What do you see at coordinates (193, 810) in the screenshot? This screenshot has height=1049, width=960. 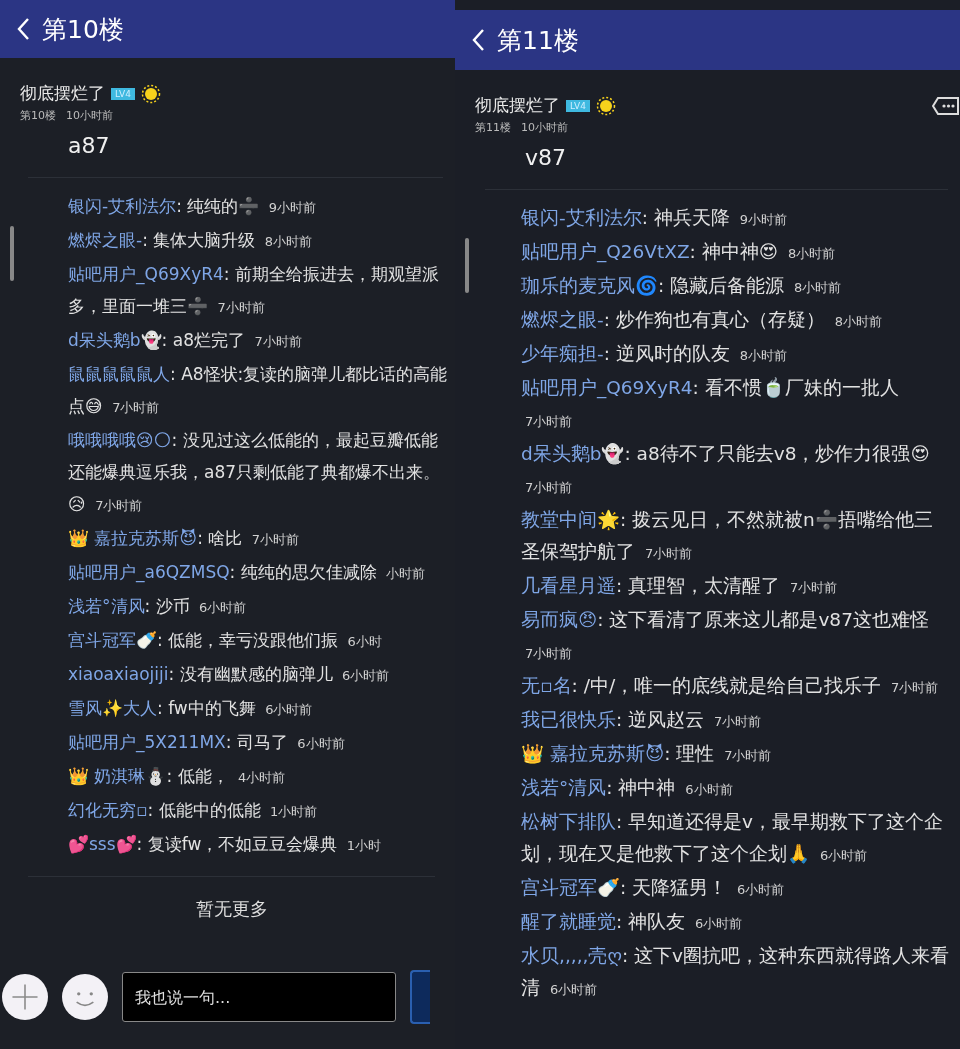 I see `comment-text: 幻化无穷▫: 低能中的低能 1小时前` at bounding box center [193, 810].